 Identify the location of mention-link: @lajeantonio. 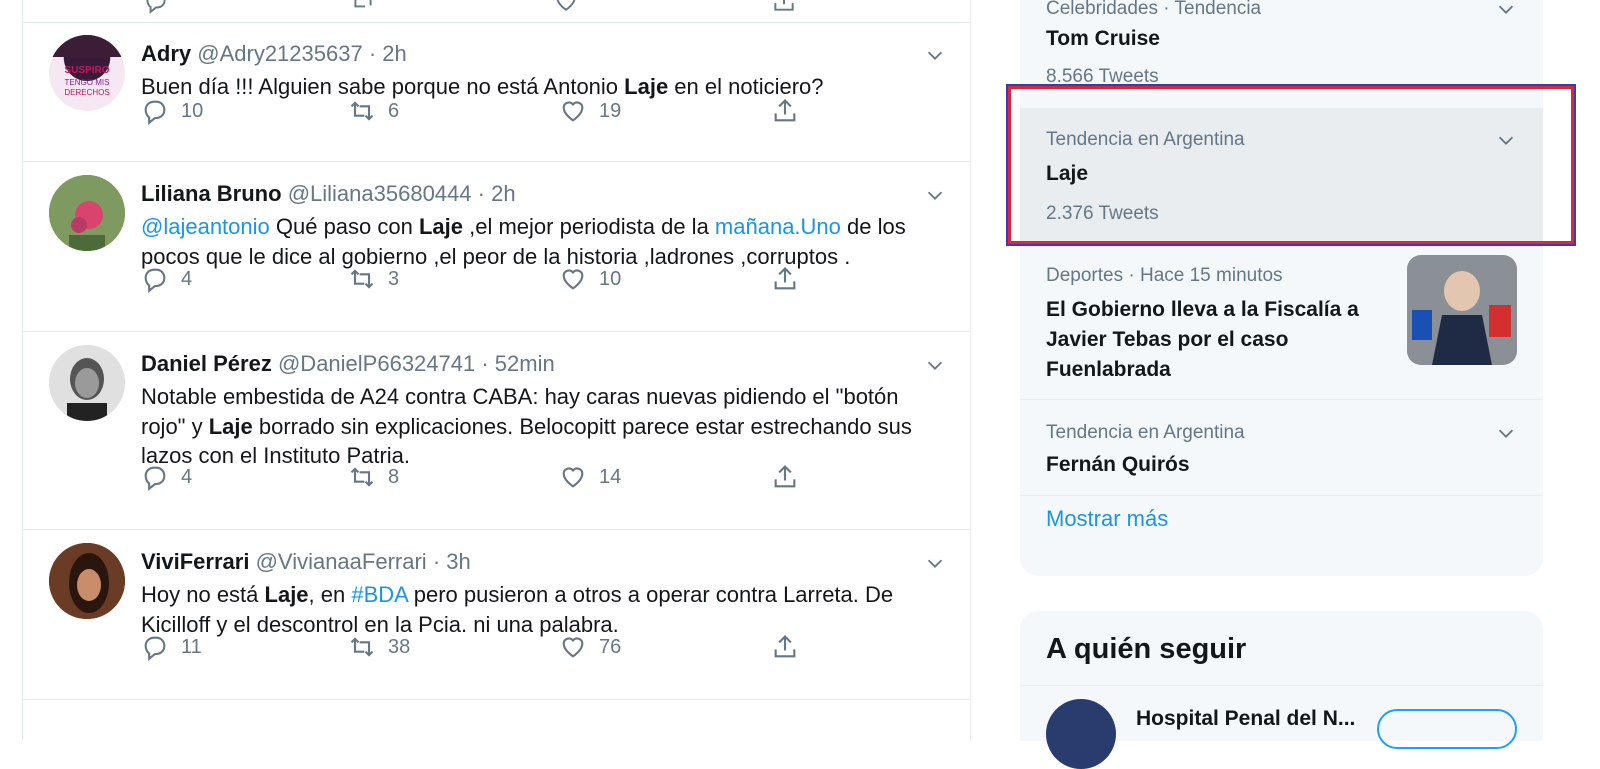
(205, 226).